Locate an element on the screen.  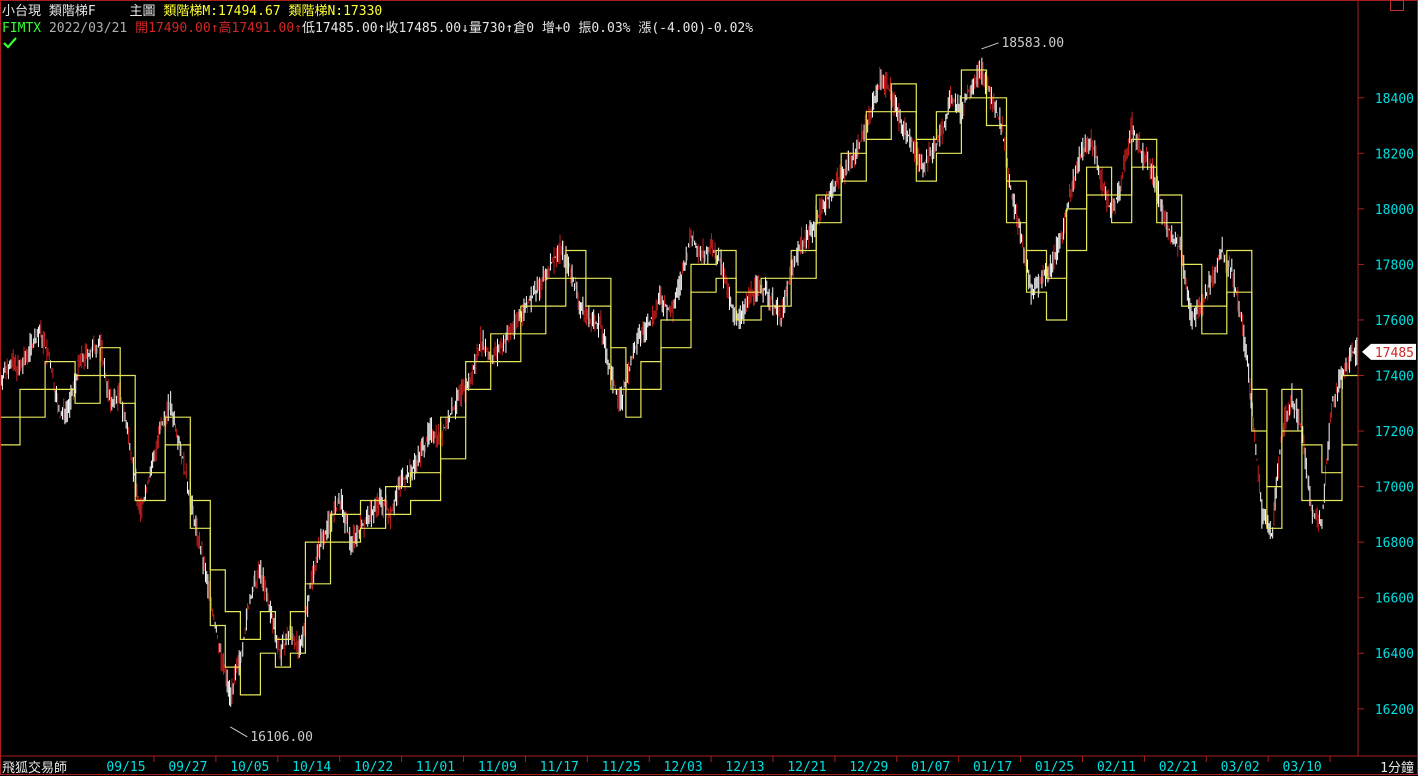
x-tick-label: 12/03 is located at coordinates (683, 767).